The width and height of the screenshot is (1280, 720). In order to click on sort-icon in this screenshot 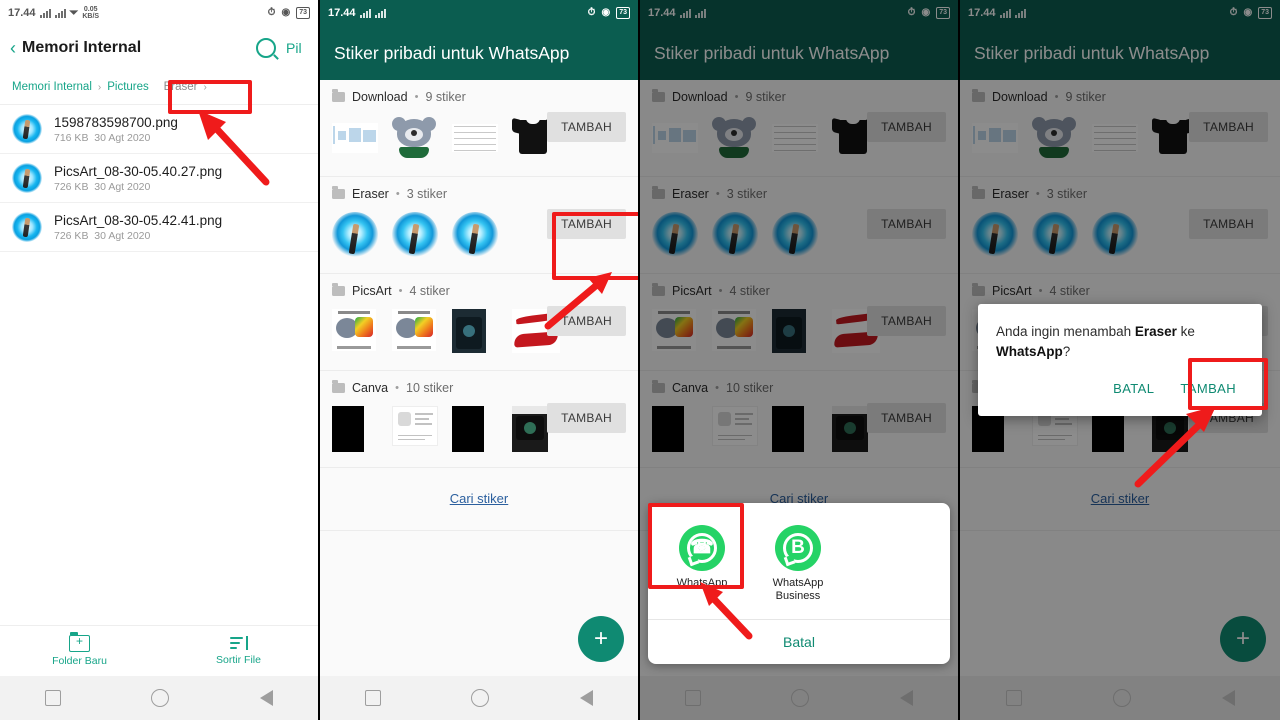, I will do `click(238, 643)`.